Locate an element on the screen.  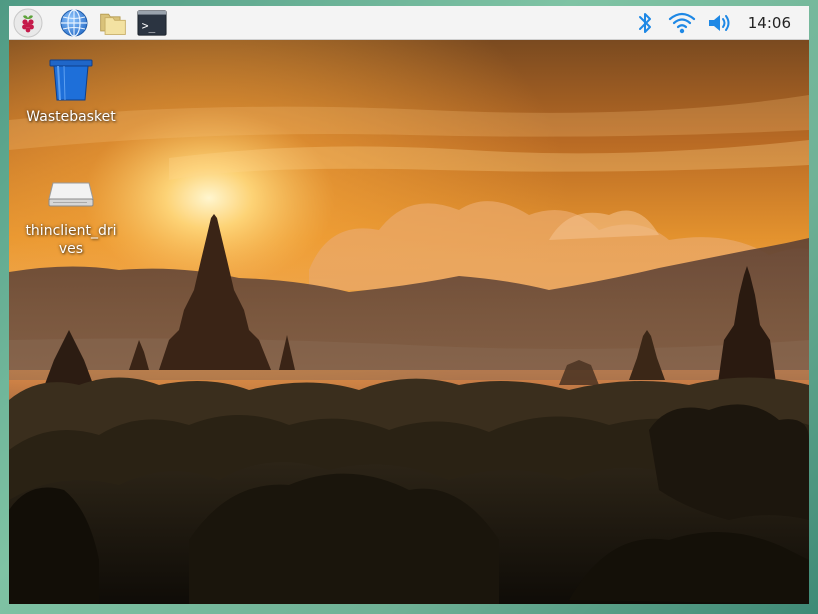
terminal-icon: >_ is located at coordinates (152, 23).